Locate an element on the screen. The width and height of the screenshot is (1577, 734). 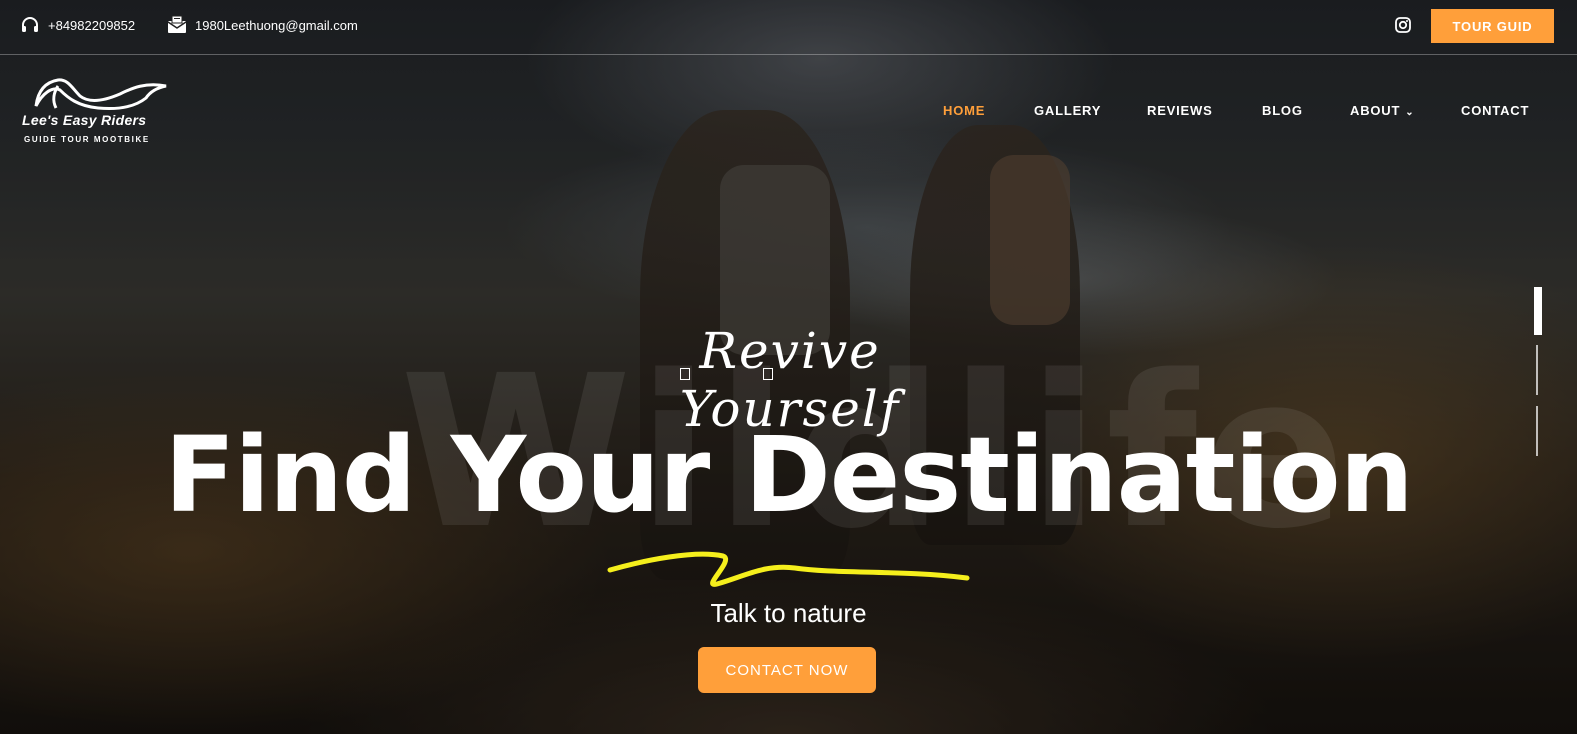
nav-about-label: ABOUT is located at coordinates (1375, 110).